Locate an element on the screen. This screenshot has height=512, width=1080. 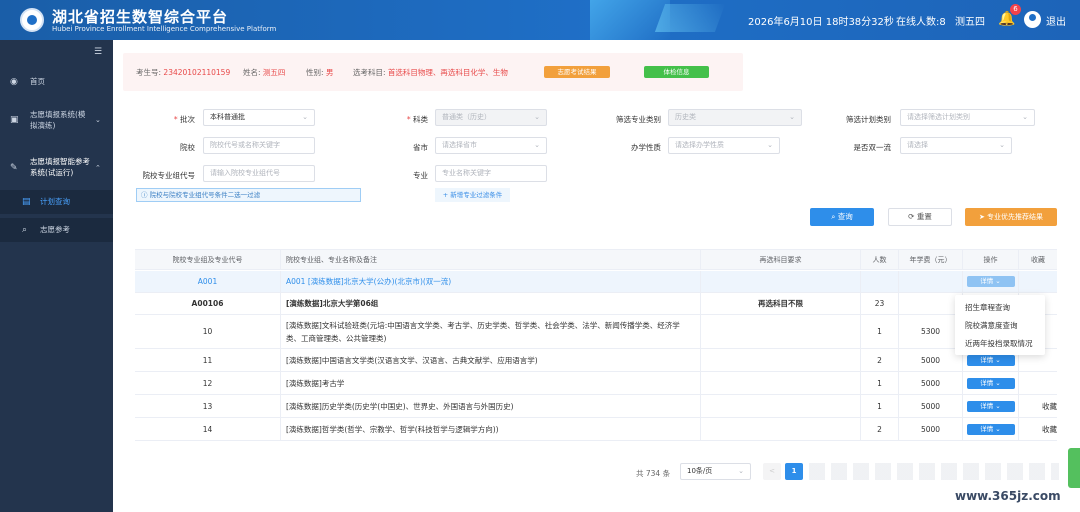
notification-badge: 6 is located at coordinates (1015, 9).